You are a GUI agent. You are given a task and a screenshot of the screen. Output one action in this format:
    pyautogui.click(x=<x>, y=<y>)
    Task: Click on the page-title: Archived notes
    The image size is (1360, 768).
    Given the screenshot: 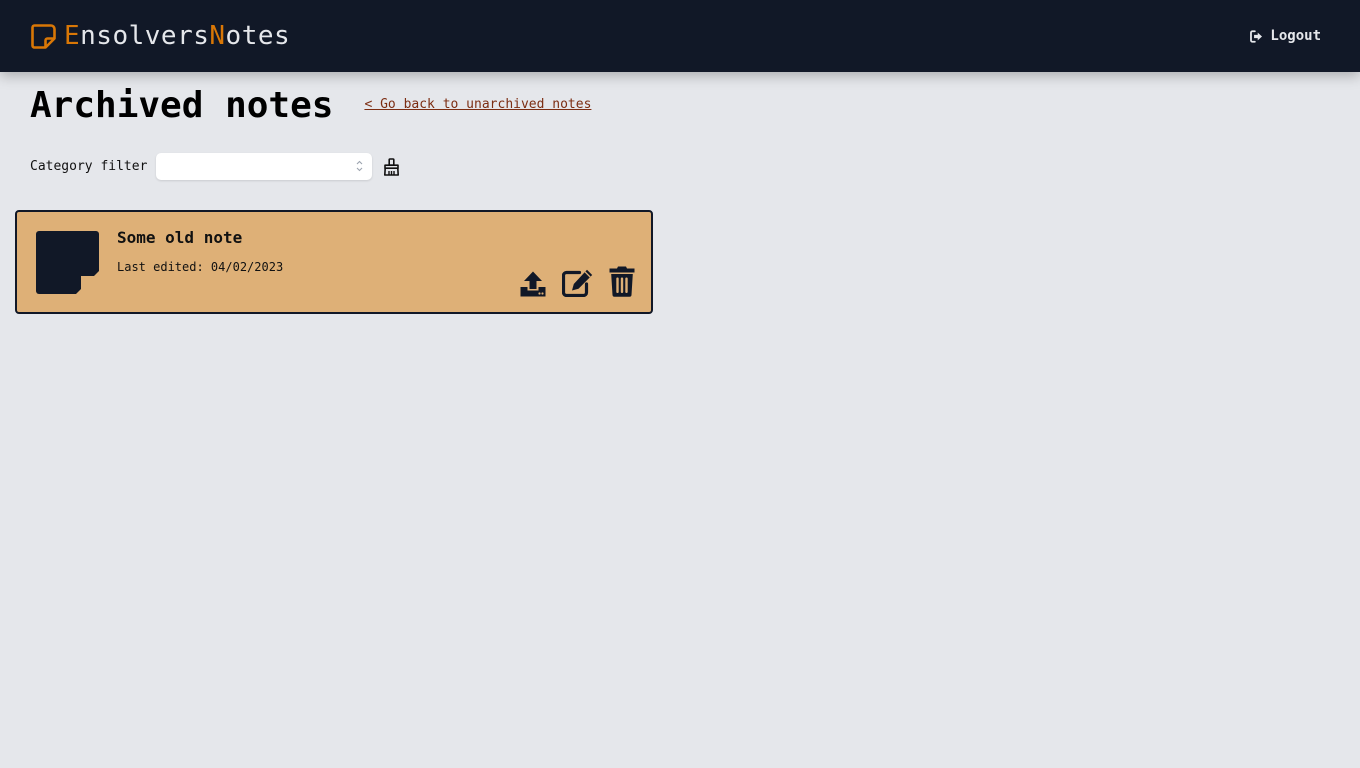 What is the action you would take?
    pyautogui.click(x=182, y=105)
    